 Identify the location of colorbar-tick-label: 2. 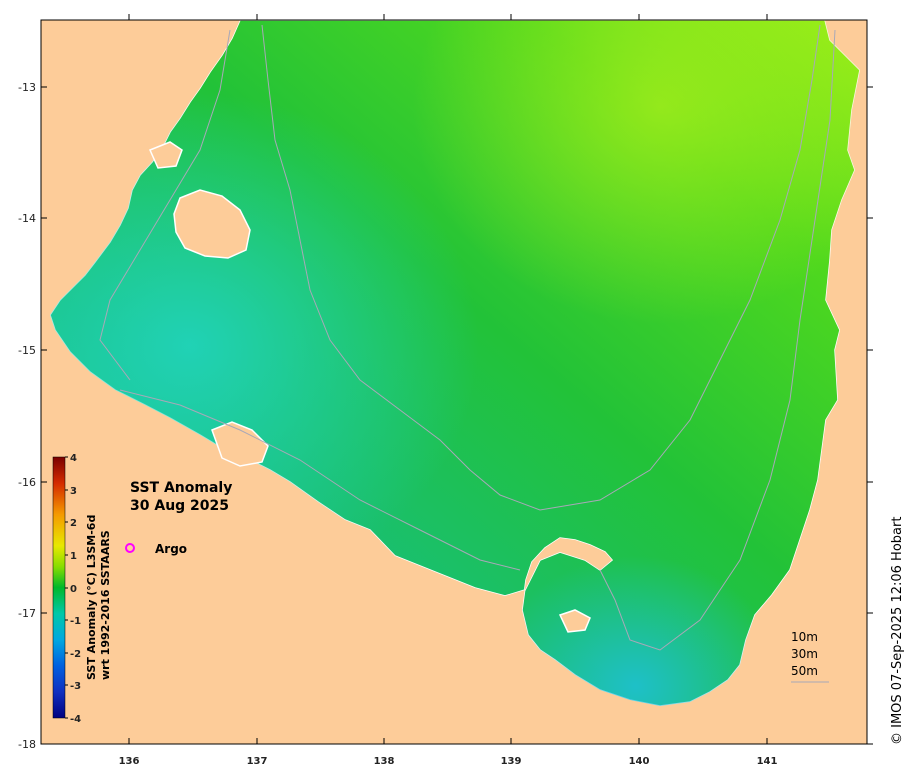
(73, 523).